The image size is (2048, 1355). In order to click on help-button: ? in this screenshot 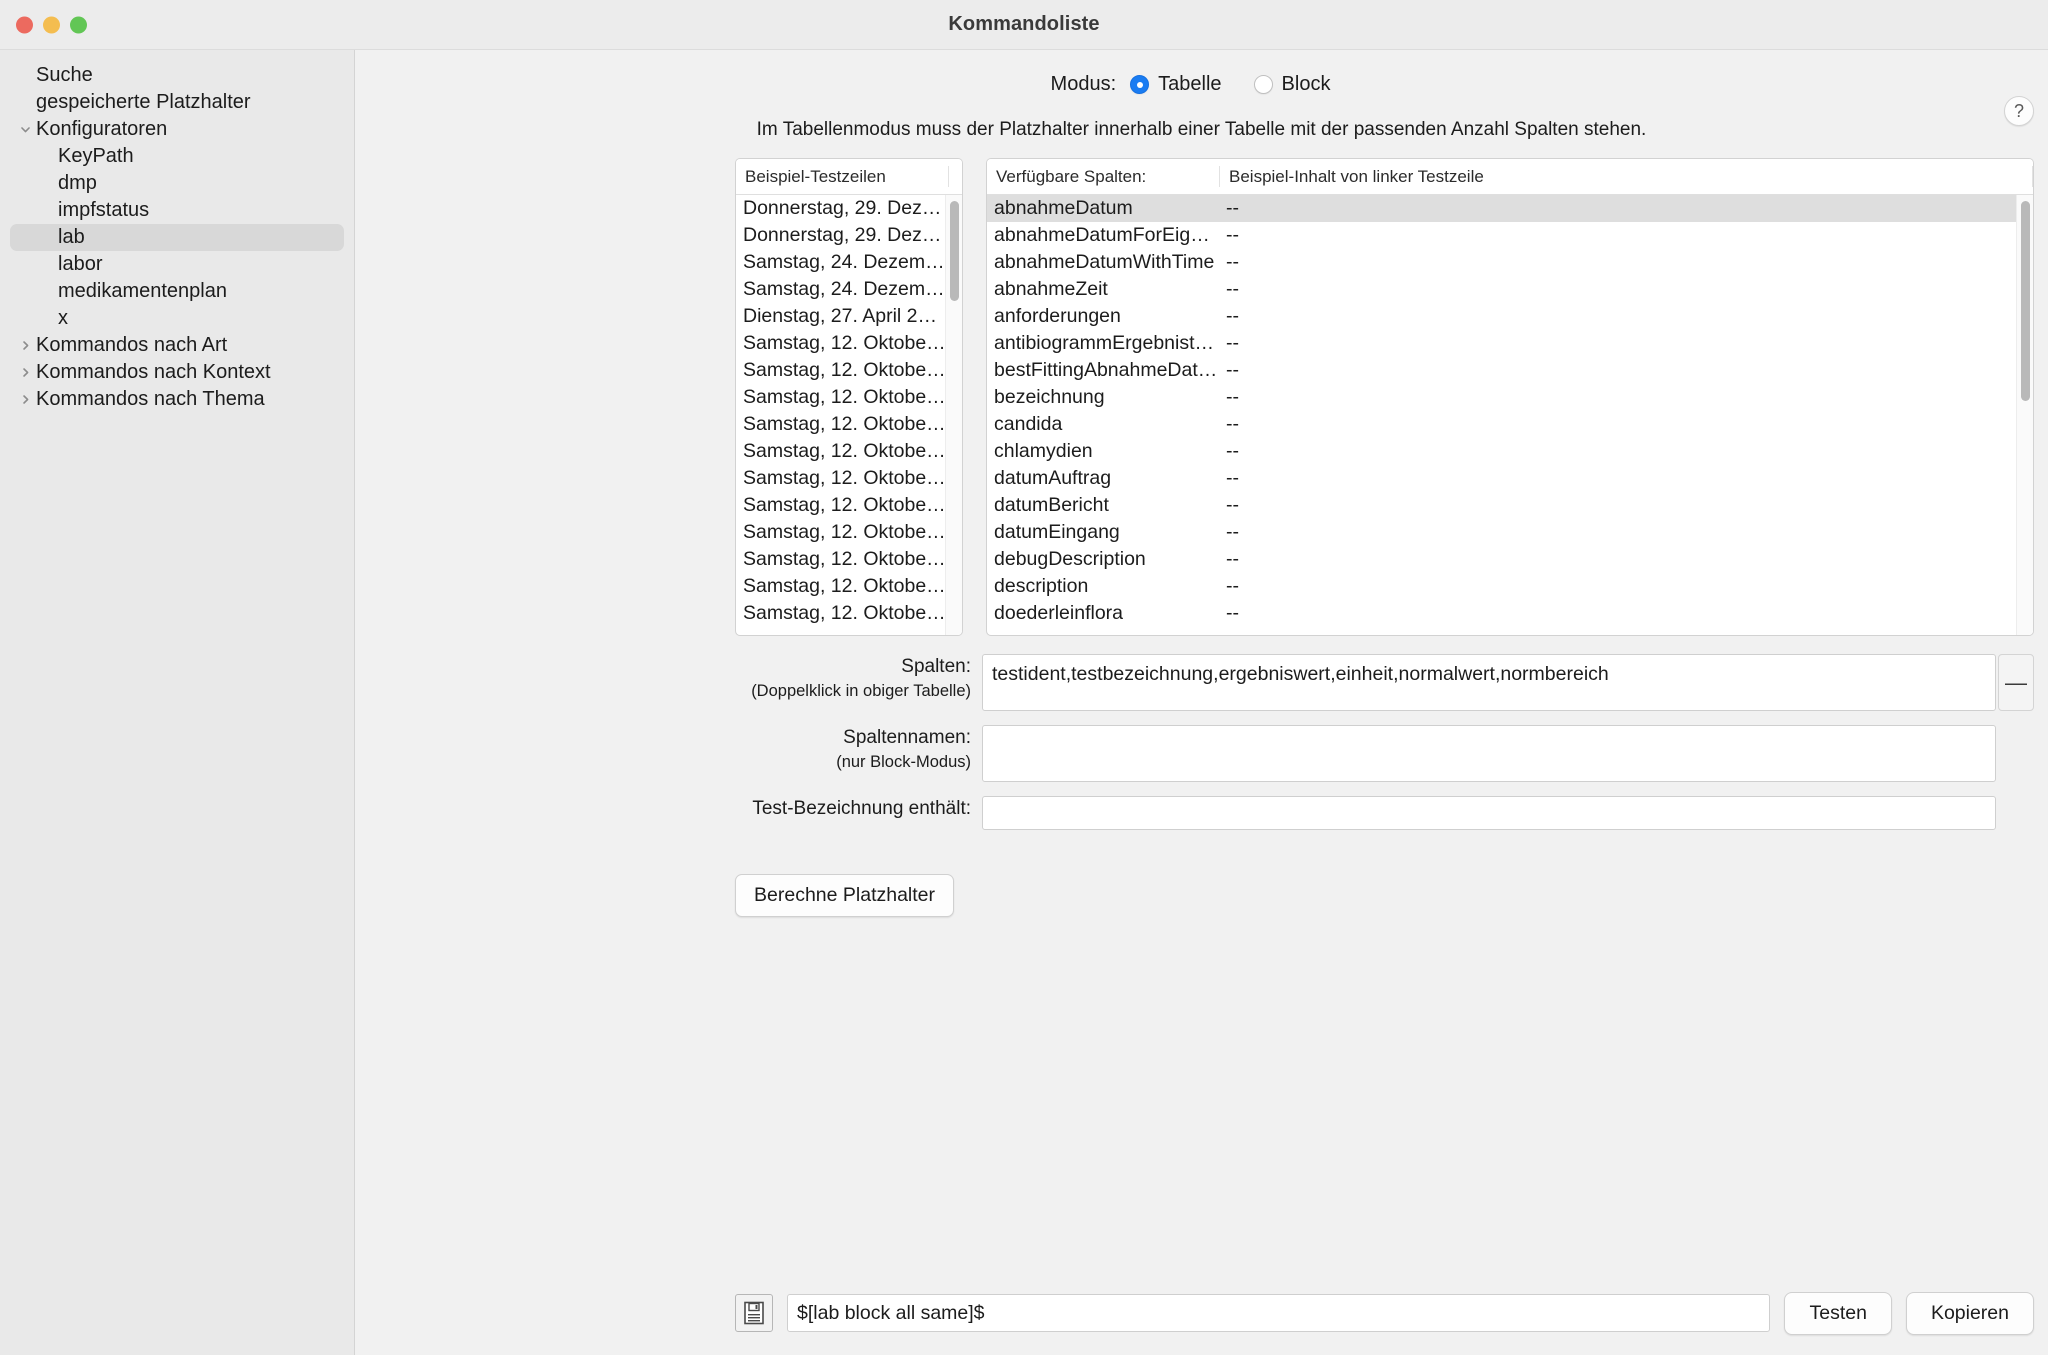, I will do `click(2019, 111)`.